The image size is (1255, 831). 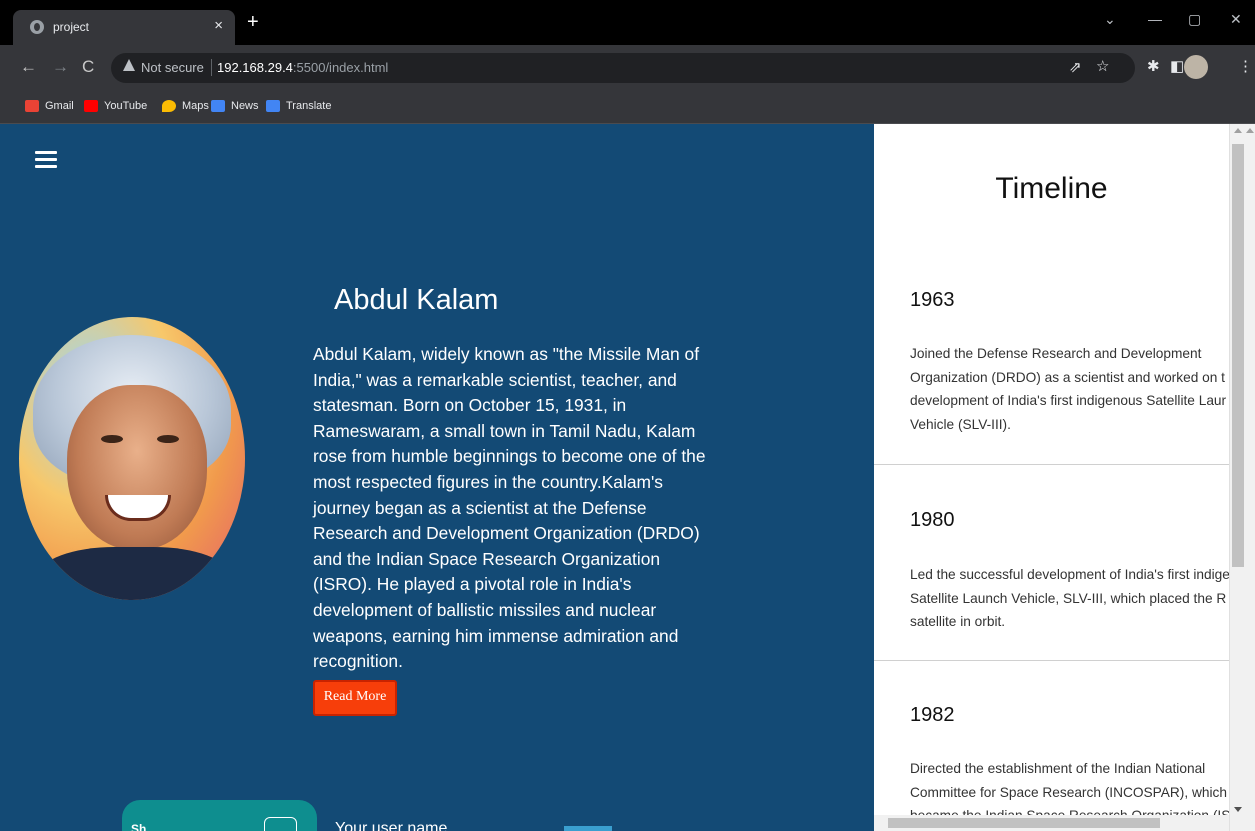 I want to click on bookmark-gmail: Gmail, so click(x=49, y=106).